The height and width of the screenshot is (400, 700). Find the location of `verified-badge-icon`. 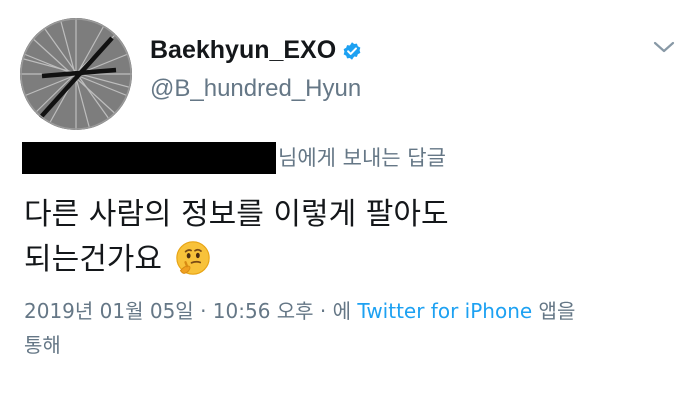

verified-badge-icon is located at coordinates (352, 51).